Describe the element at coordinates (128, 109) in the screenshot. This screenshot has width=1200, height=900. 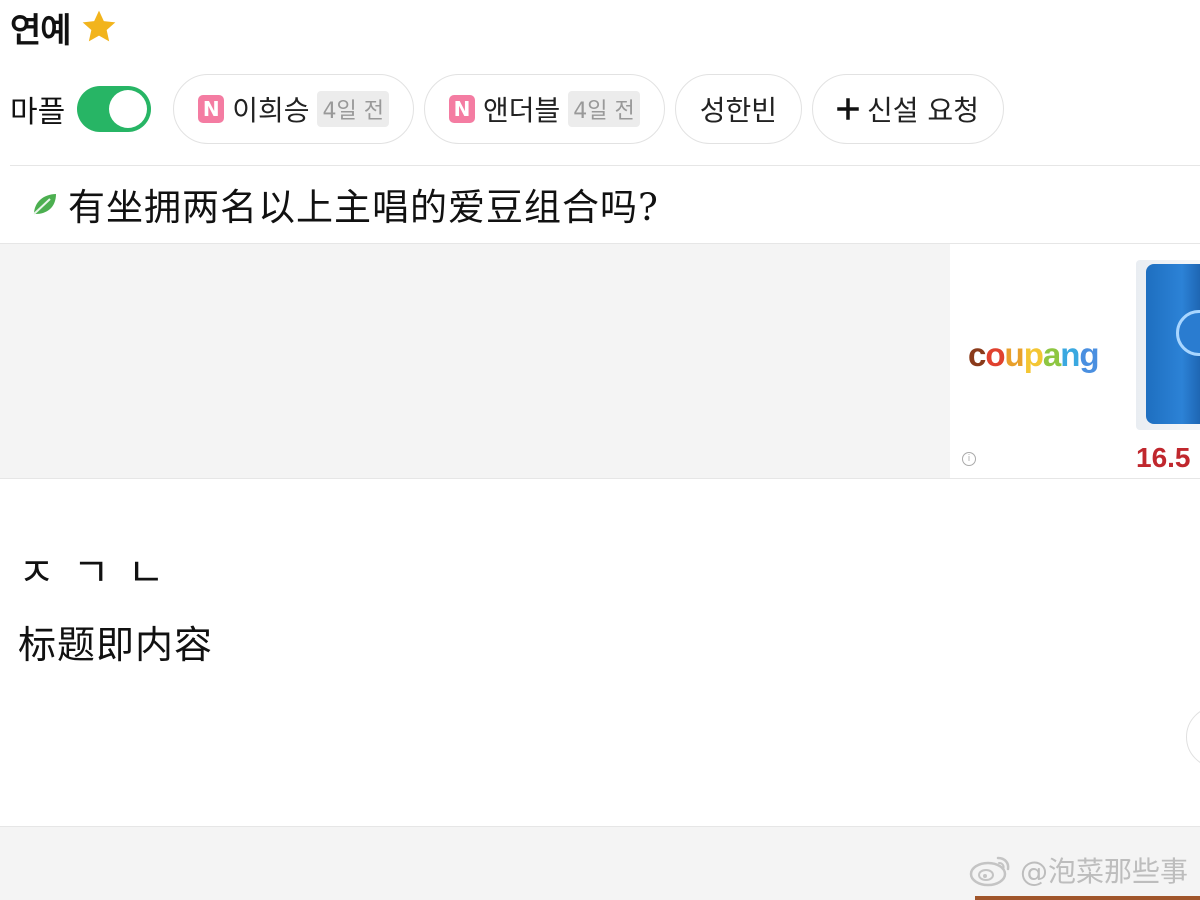
I see `toggle-knob` at that location.